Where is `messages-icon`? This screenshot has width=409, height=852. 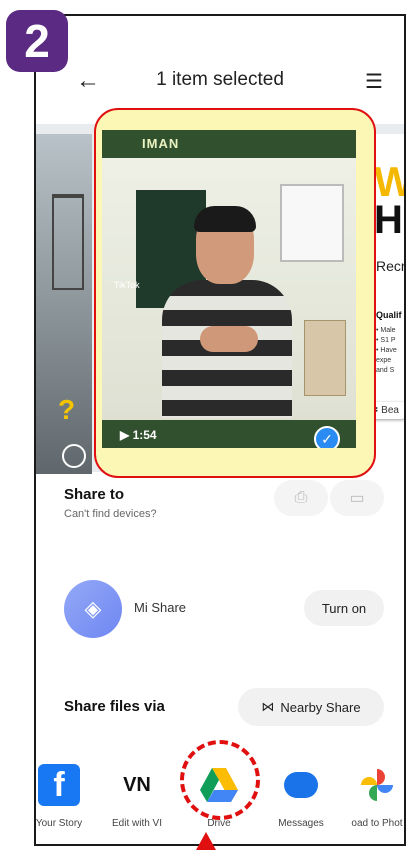 messages-icon is located at coordinates (301, 785).